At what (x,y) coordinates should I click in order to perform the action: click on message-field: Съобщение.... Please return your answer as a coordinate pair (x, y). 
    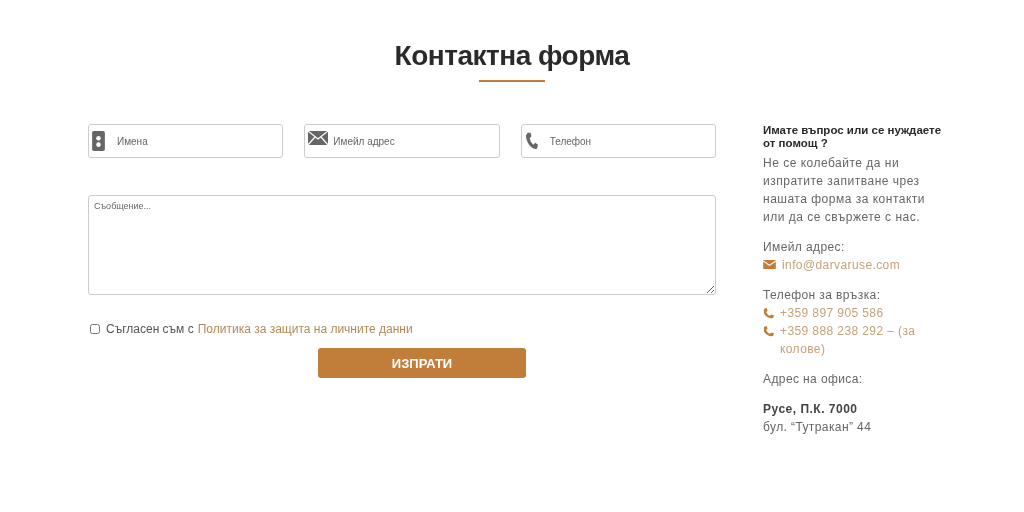
    Looking at the image, I should click on (402, 245).